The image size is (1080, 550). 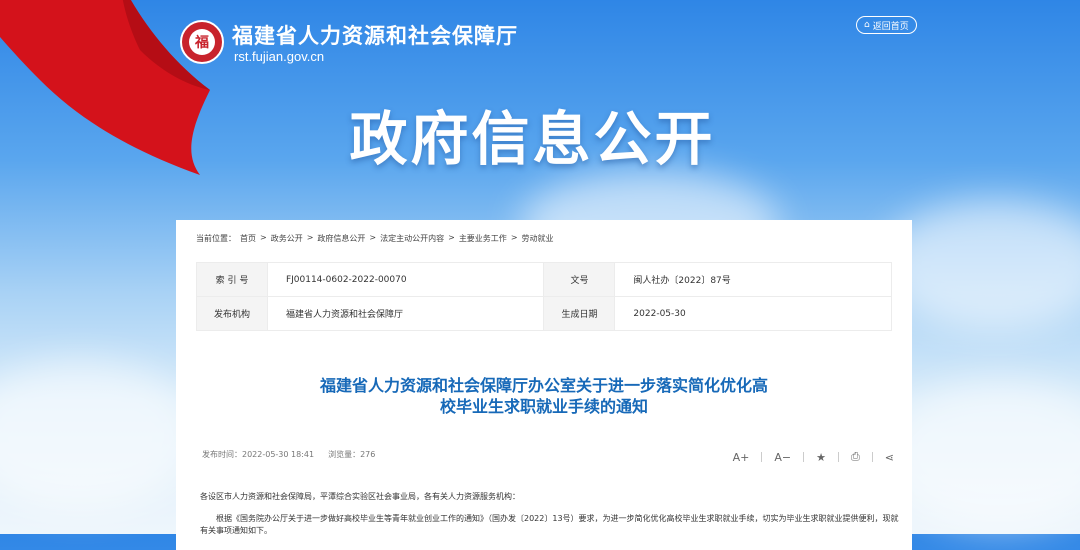 I want to click on print-icon: ⎙, so click(x=855, y=457).